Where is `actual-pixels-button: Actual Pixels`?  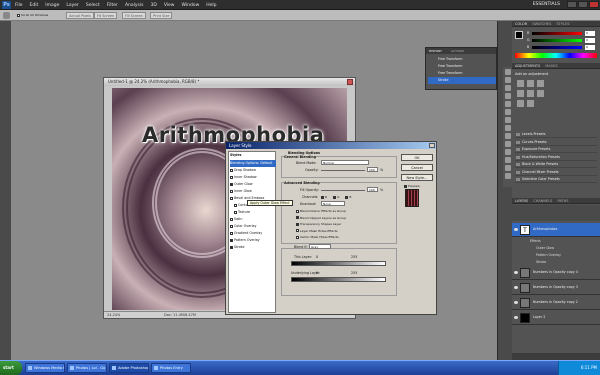
actual-pixels-button: Actual Pixels is located at coordinates (80, 15).